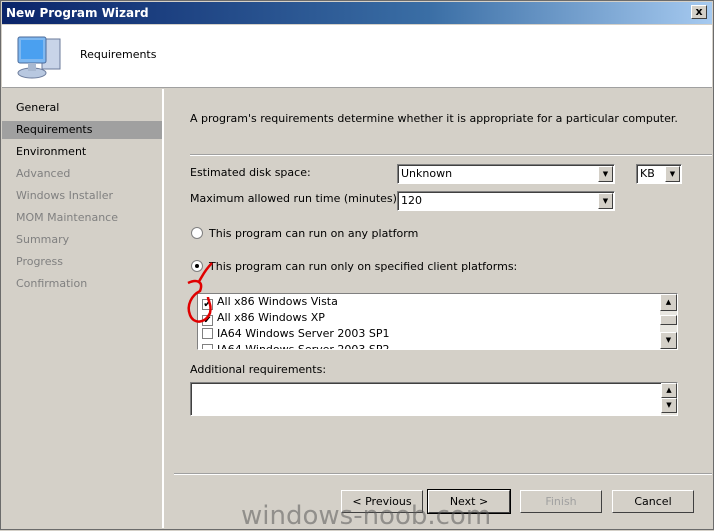 Image resolution: width=714 pixels, height=531 pixels. I want to click on nav-item-general: General, so click(82, 108).